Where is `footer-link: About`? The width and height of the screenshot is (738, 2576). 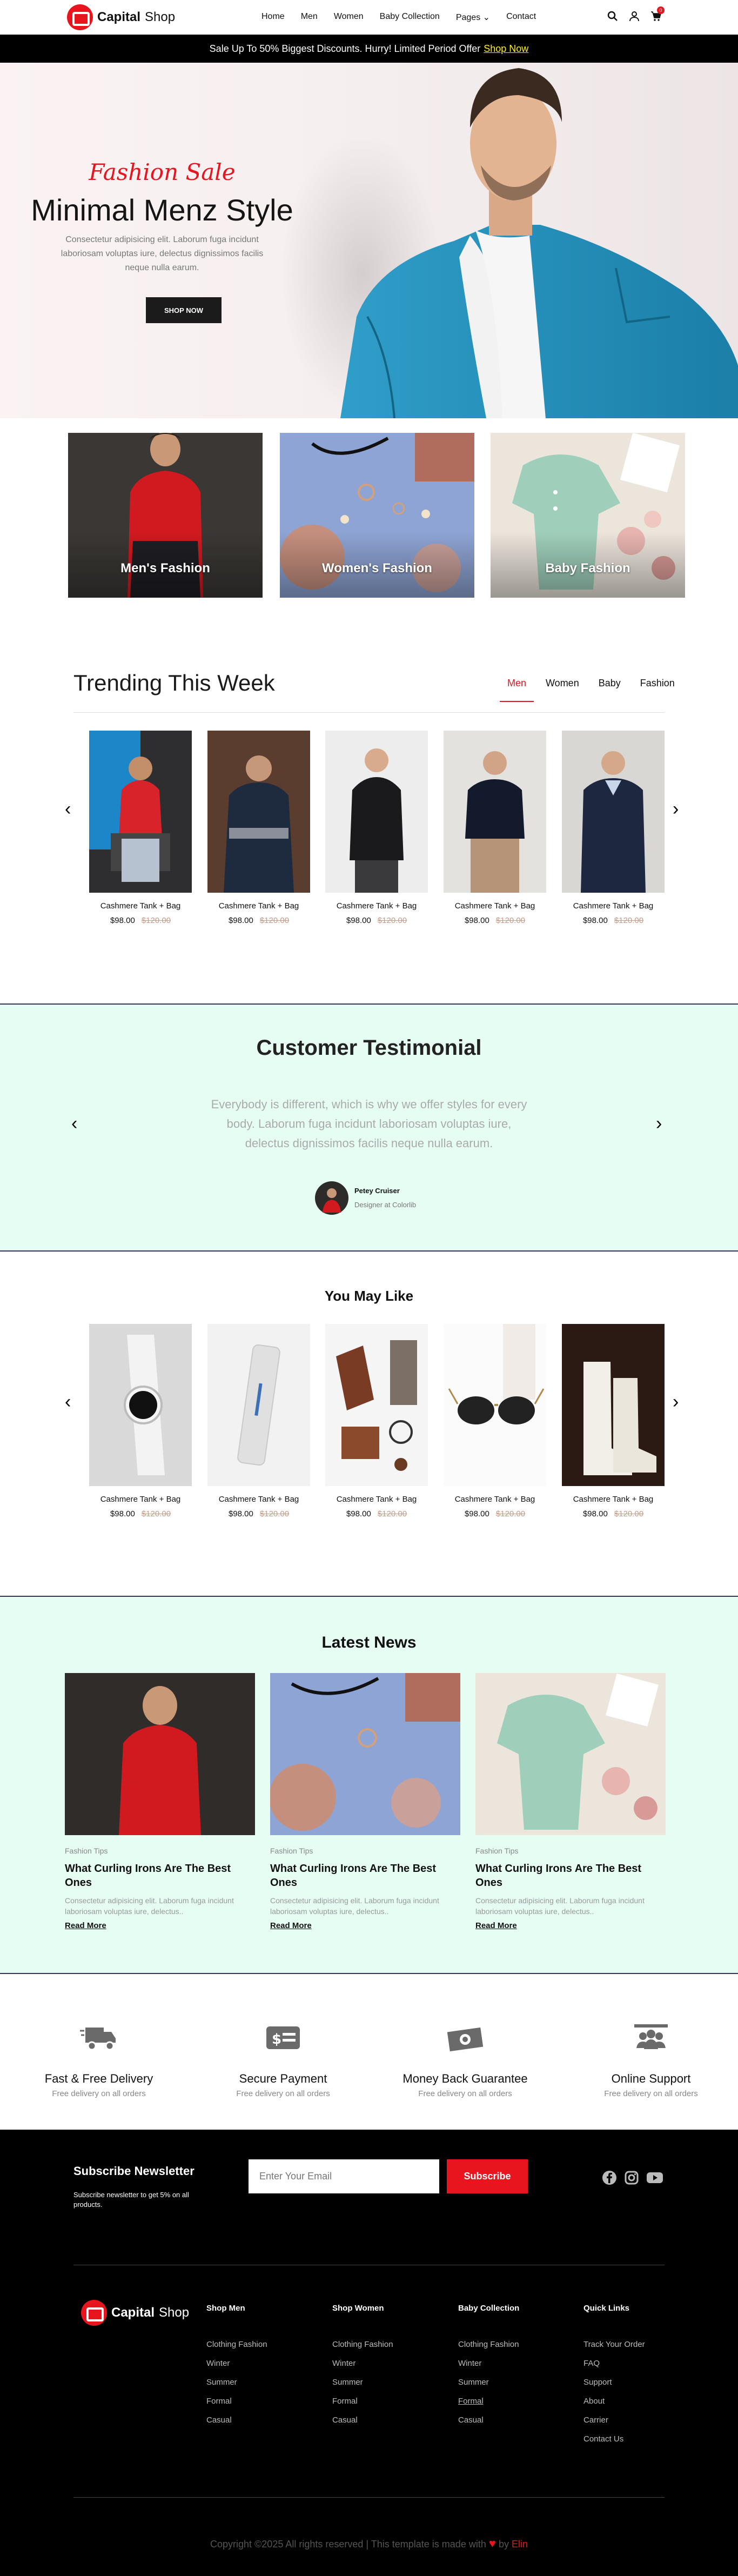 footer-link: About is located at coordinates (614, 2401).